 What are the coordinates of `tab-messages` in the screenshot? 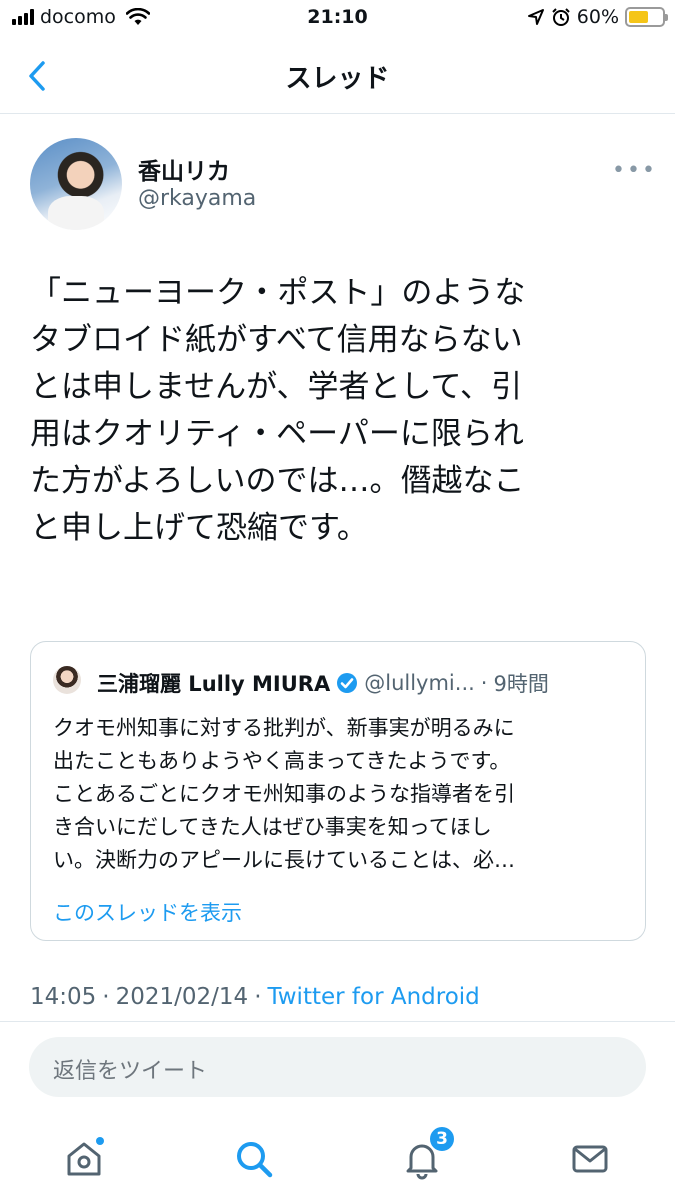 It's located at (590, 1159).